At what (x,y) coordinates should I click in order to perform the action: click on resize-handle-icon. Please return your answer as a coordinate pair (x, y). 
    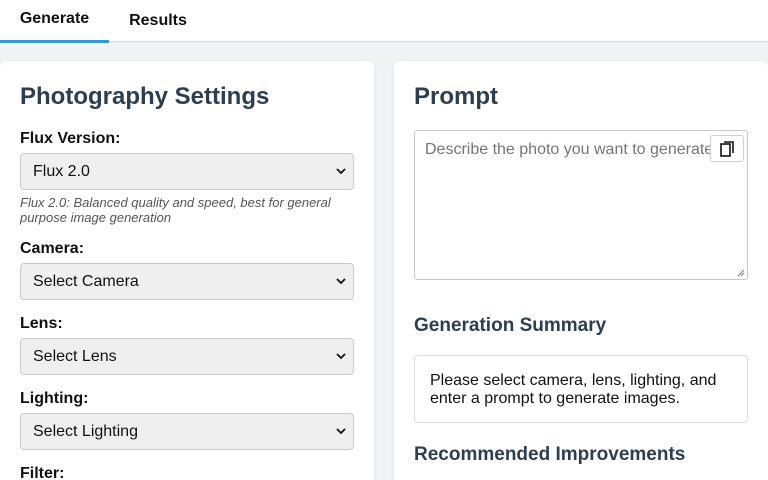
    Looking at the image, I should click on (740, 272).